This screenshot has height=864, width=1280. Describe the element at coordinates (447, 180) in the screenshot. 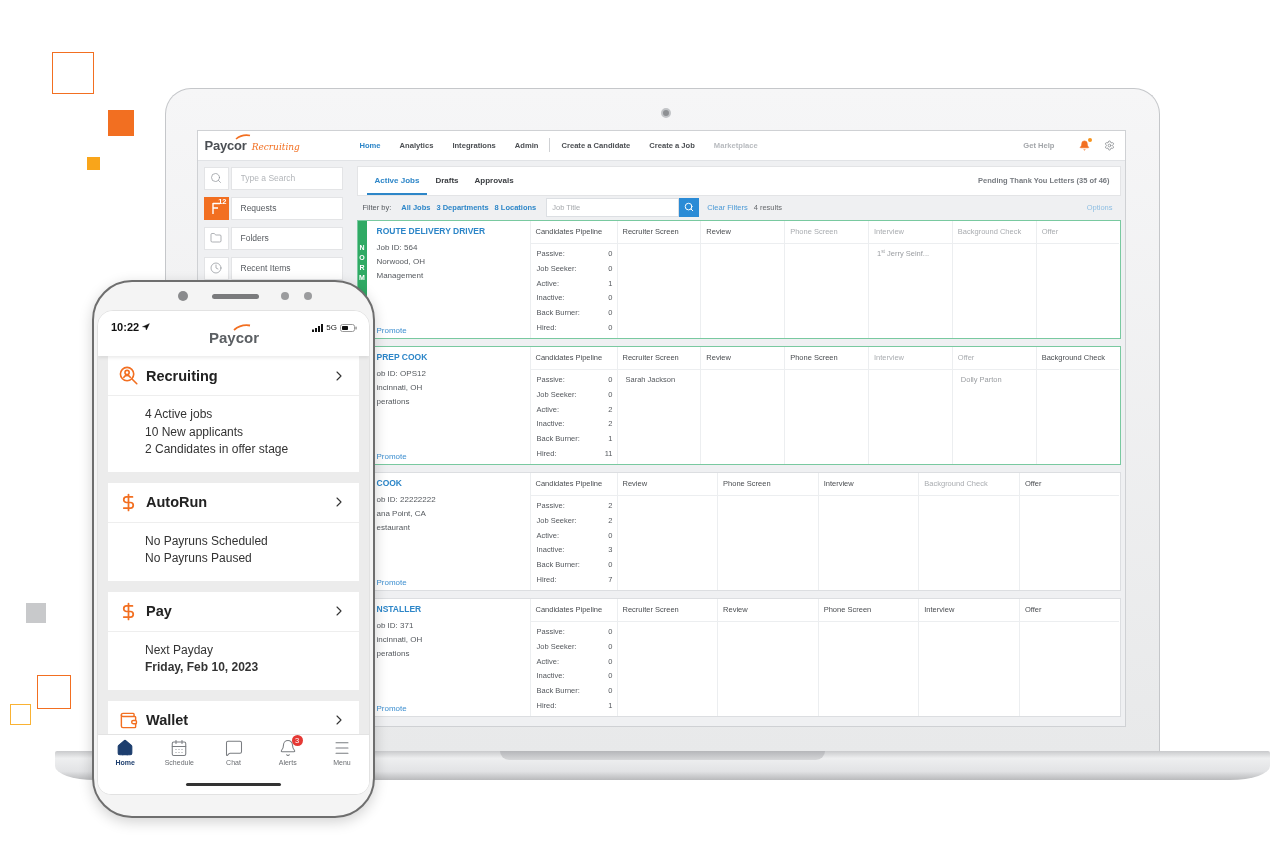

I see `tab: Drafts` at that location.